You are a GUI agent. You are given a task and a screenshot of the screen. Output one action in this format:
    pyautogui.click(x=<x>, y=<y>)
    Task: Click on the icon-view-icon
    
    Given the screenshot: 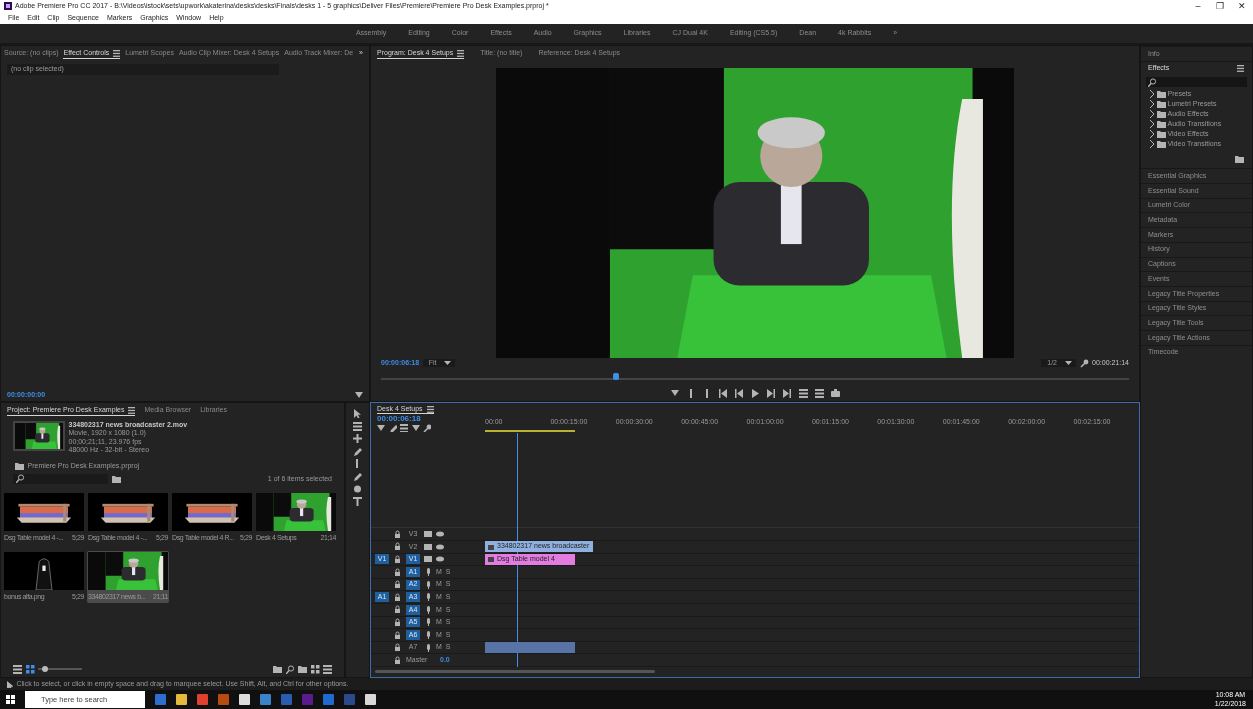 What is the action you would take?
    pyautogui.click(x=30, y=669)
    